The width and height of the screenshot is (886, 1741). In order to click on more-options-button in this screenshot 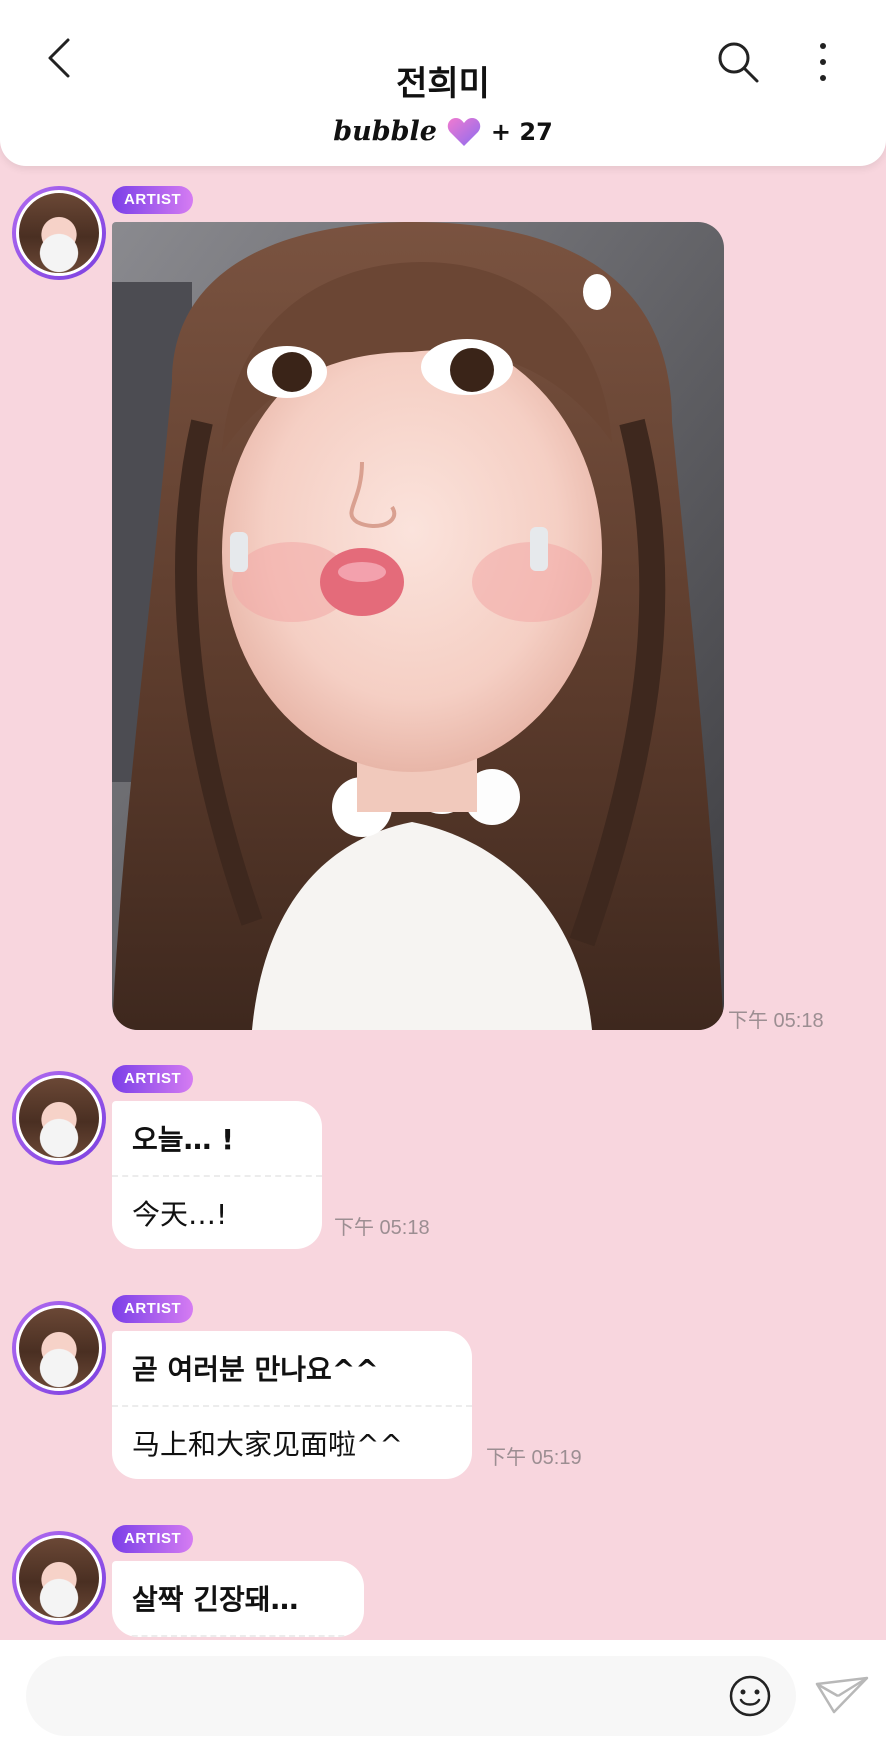, I will do `click(823, 62)`.